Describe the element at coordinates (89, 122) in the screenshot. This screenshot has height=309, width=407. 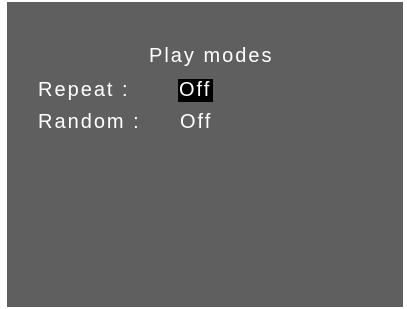
I see `random-label: Random :` at that location.